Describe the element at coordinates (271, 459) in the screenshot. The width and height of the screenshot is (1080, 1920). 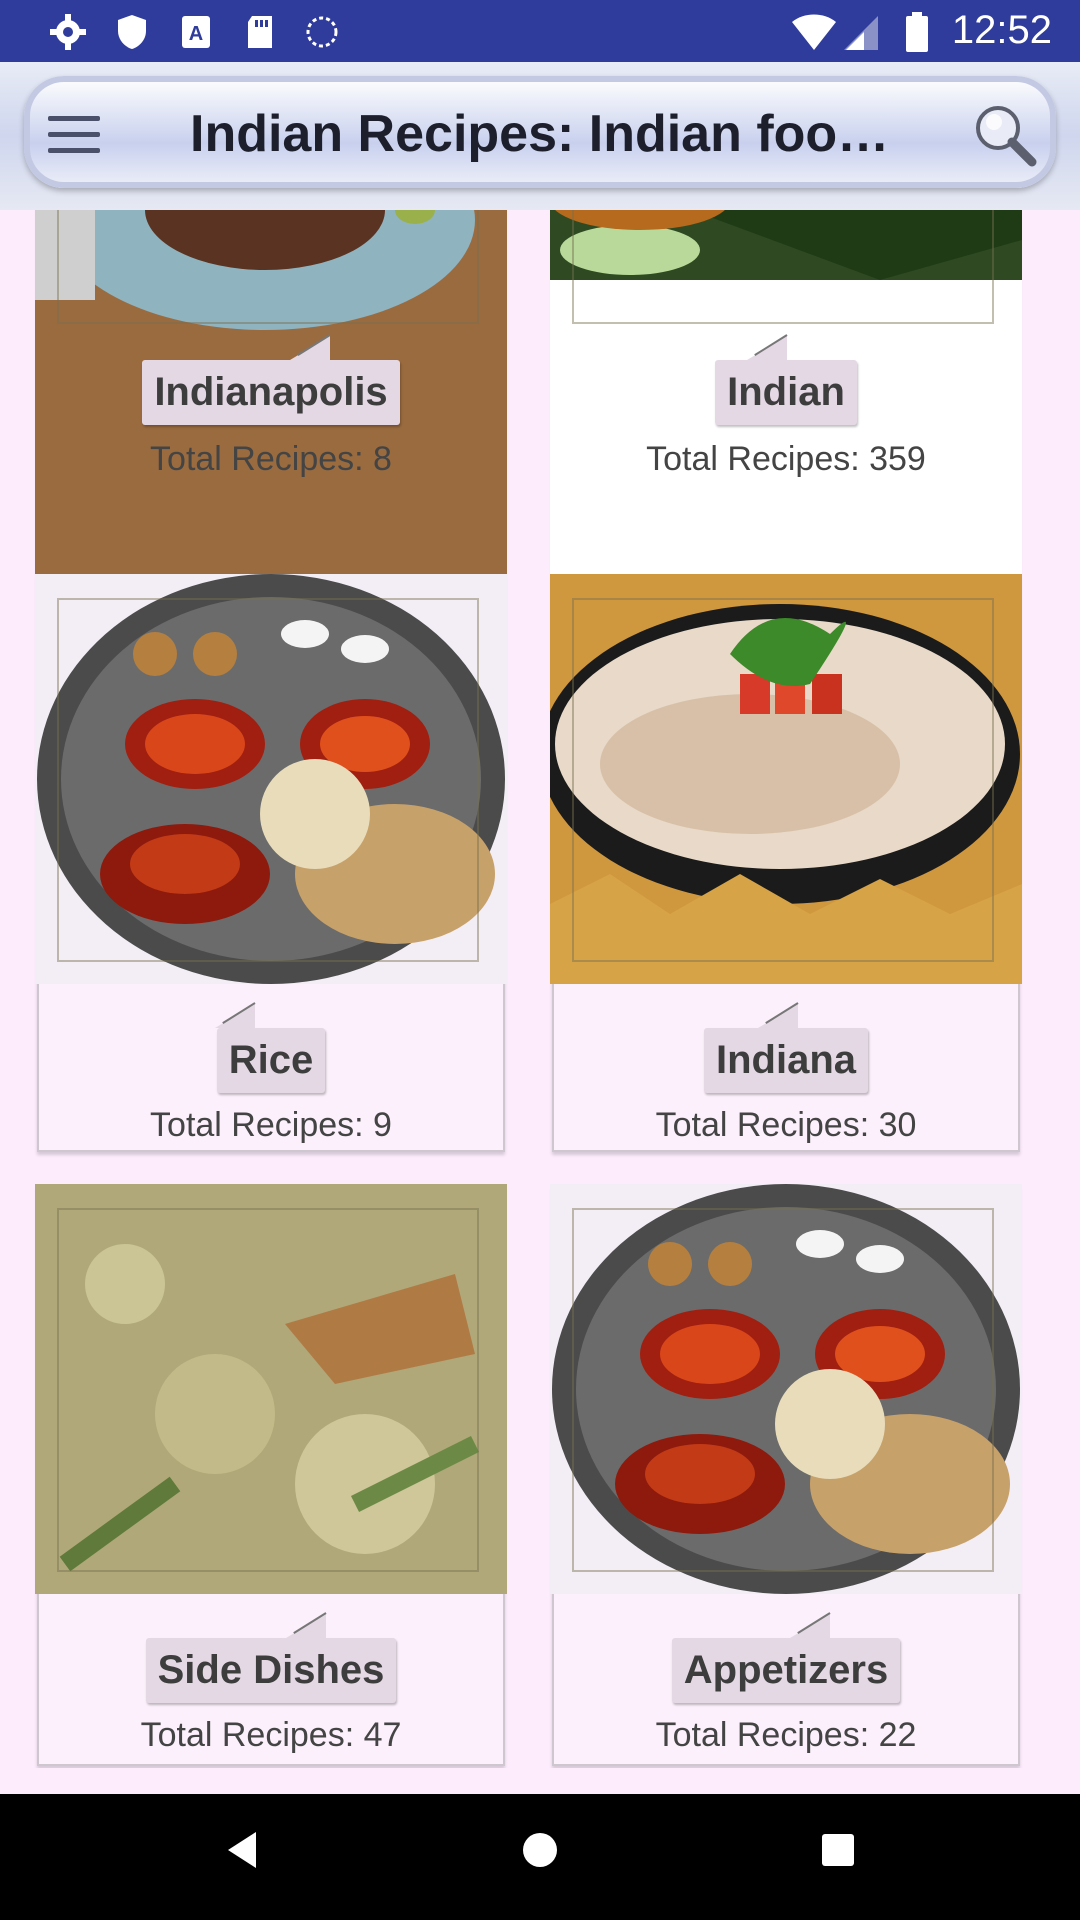
I see `category-count: Total Recipes: 8` at that location.